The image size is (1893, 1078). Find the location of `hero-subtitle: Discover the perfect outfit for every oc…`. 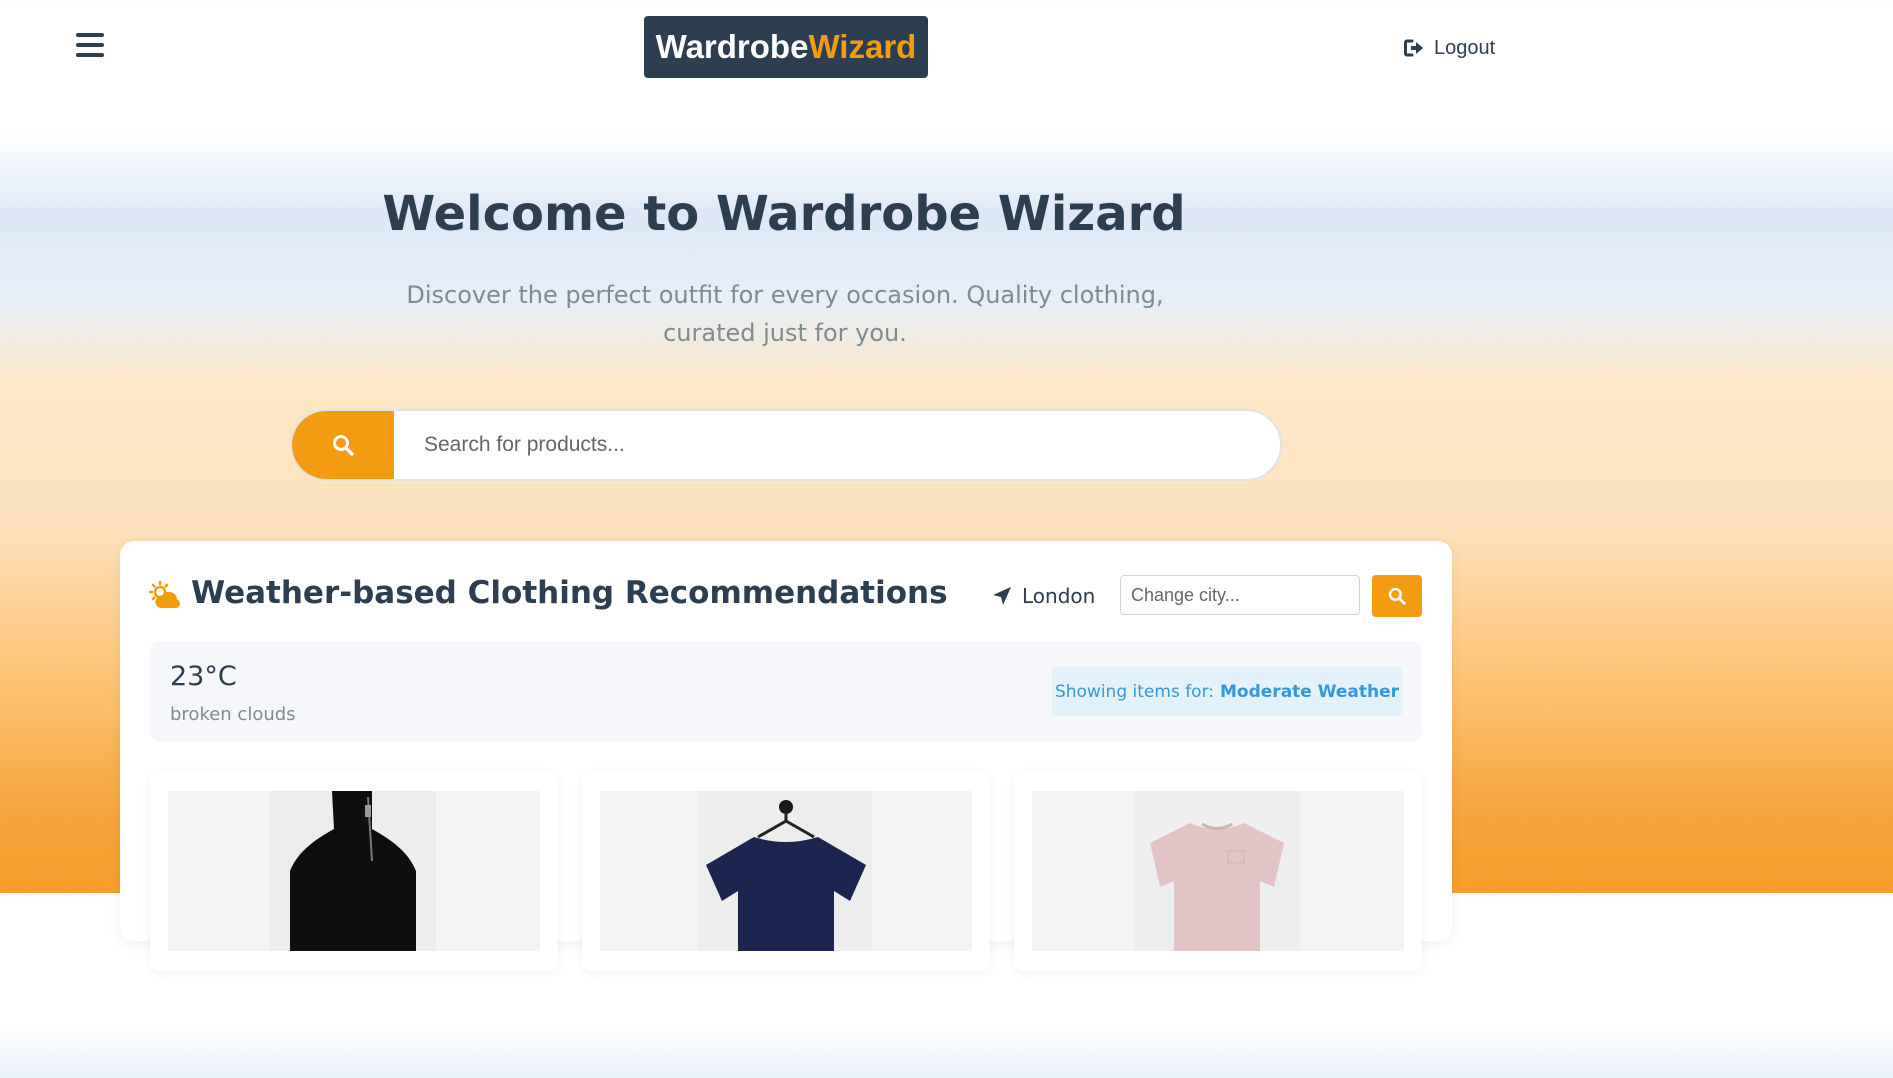

hero-subtitle: Discover the perfect outfit for every oc… is located at coordinates (785, 314).